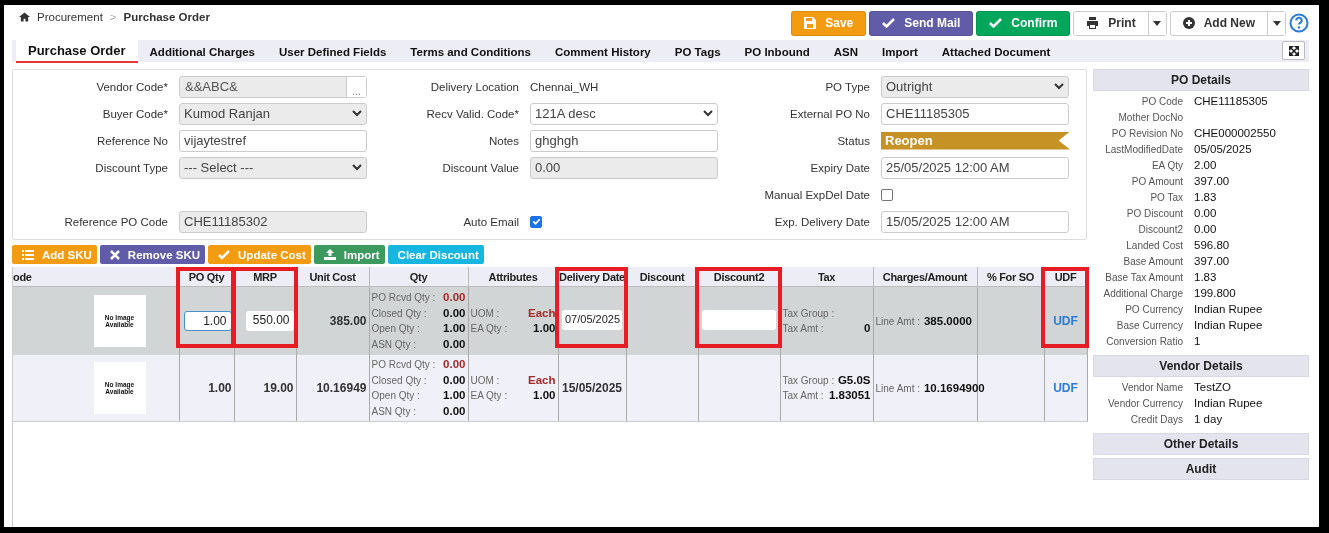 This screenshot has height=533, width=1329. I want to click on detail-label: Base Tax Amount, so click(1143, 277).